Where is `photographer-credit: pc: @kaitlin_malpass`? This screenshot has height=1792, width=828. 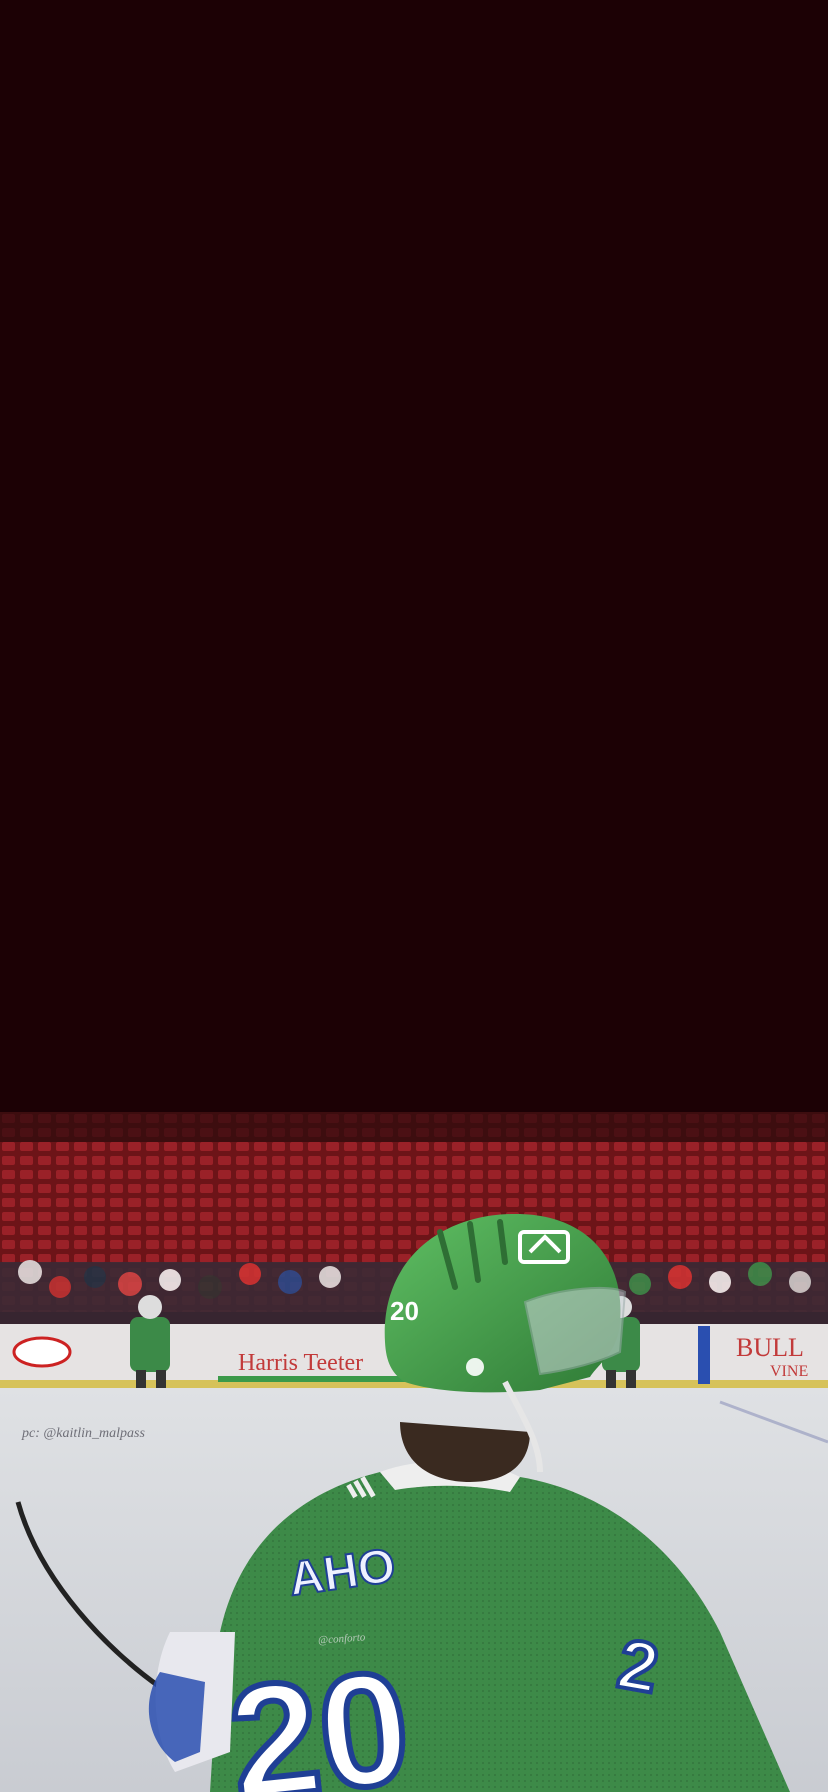 photographer-credit: pc: @kaitlin_malpass is located at coordinates (83, 1433).